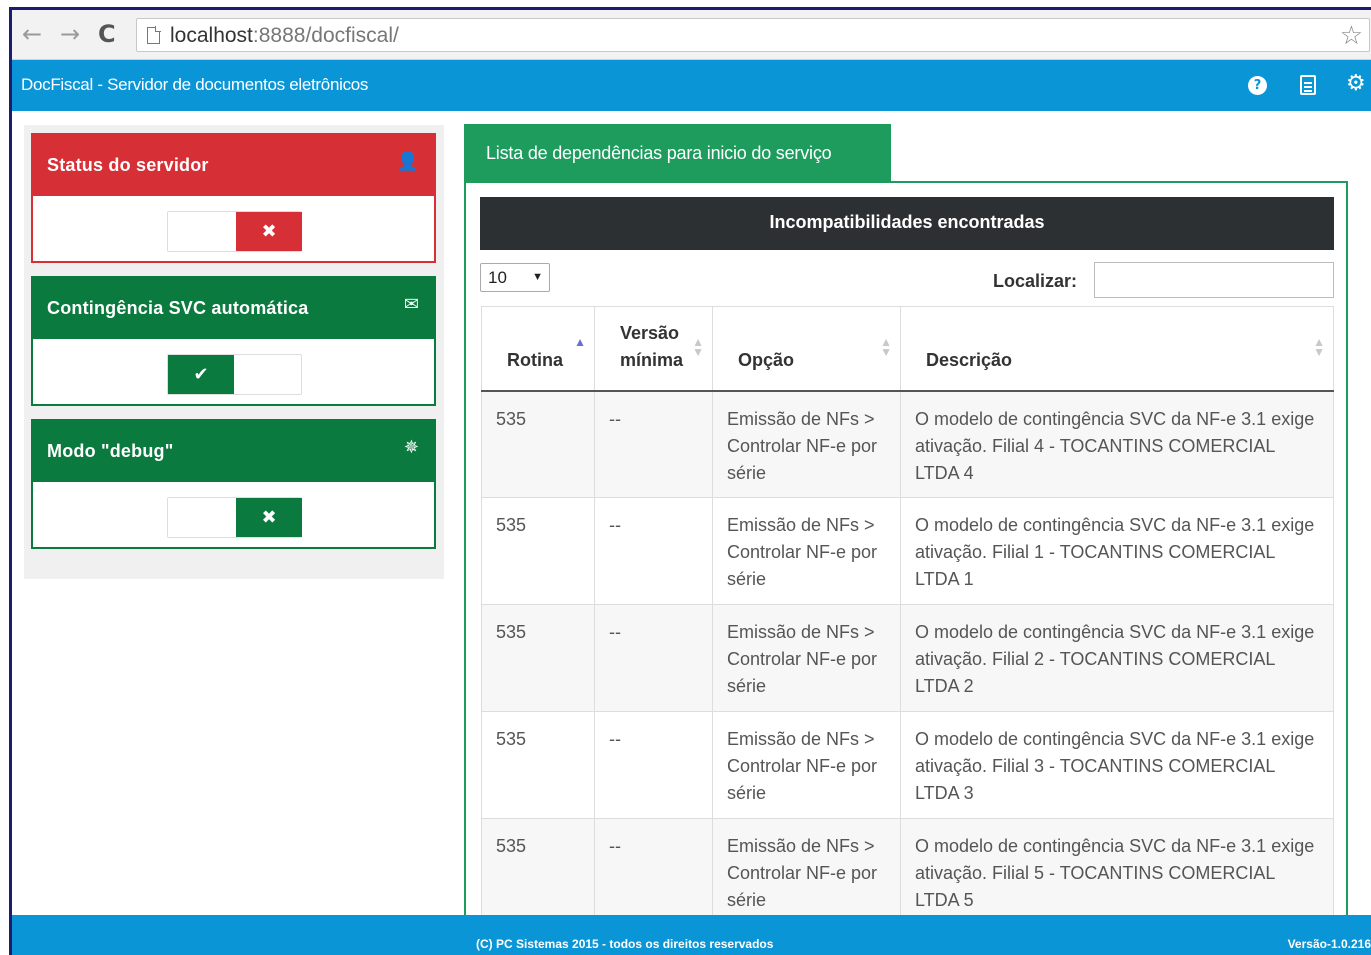 The width and height of the screenshot is (1371, 955). What do you see at coordinates (580, 342) in the screenshot?
I see `sort-asc-icon: ▲` at bounding box center [580, 342].